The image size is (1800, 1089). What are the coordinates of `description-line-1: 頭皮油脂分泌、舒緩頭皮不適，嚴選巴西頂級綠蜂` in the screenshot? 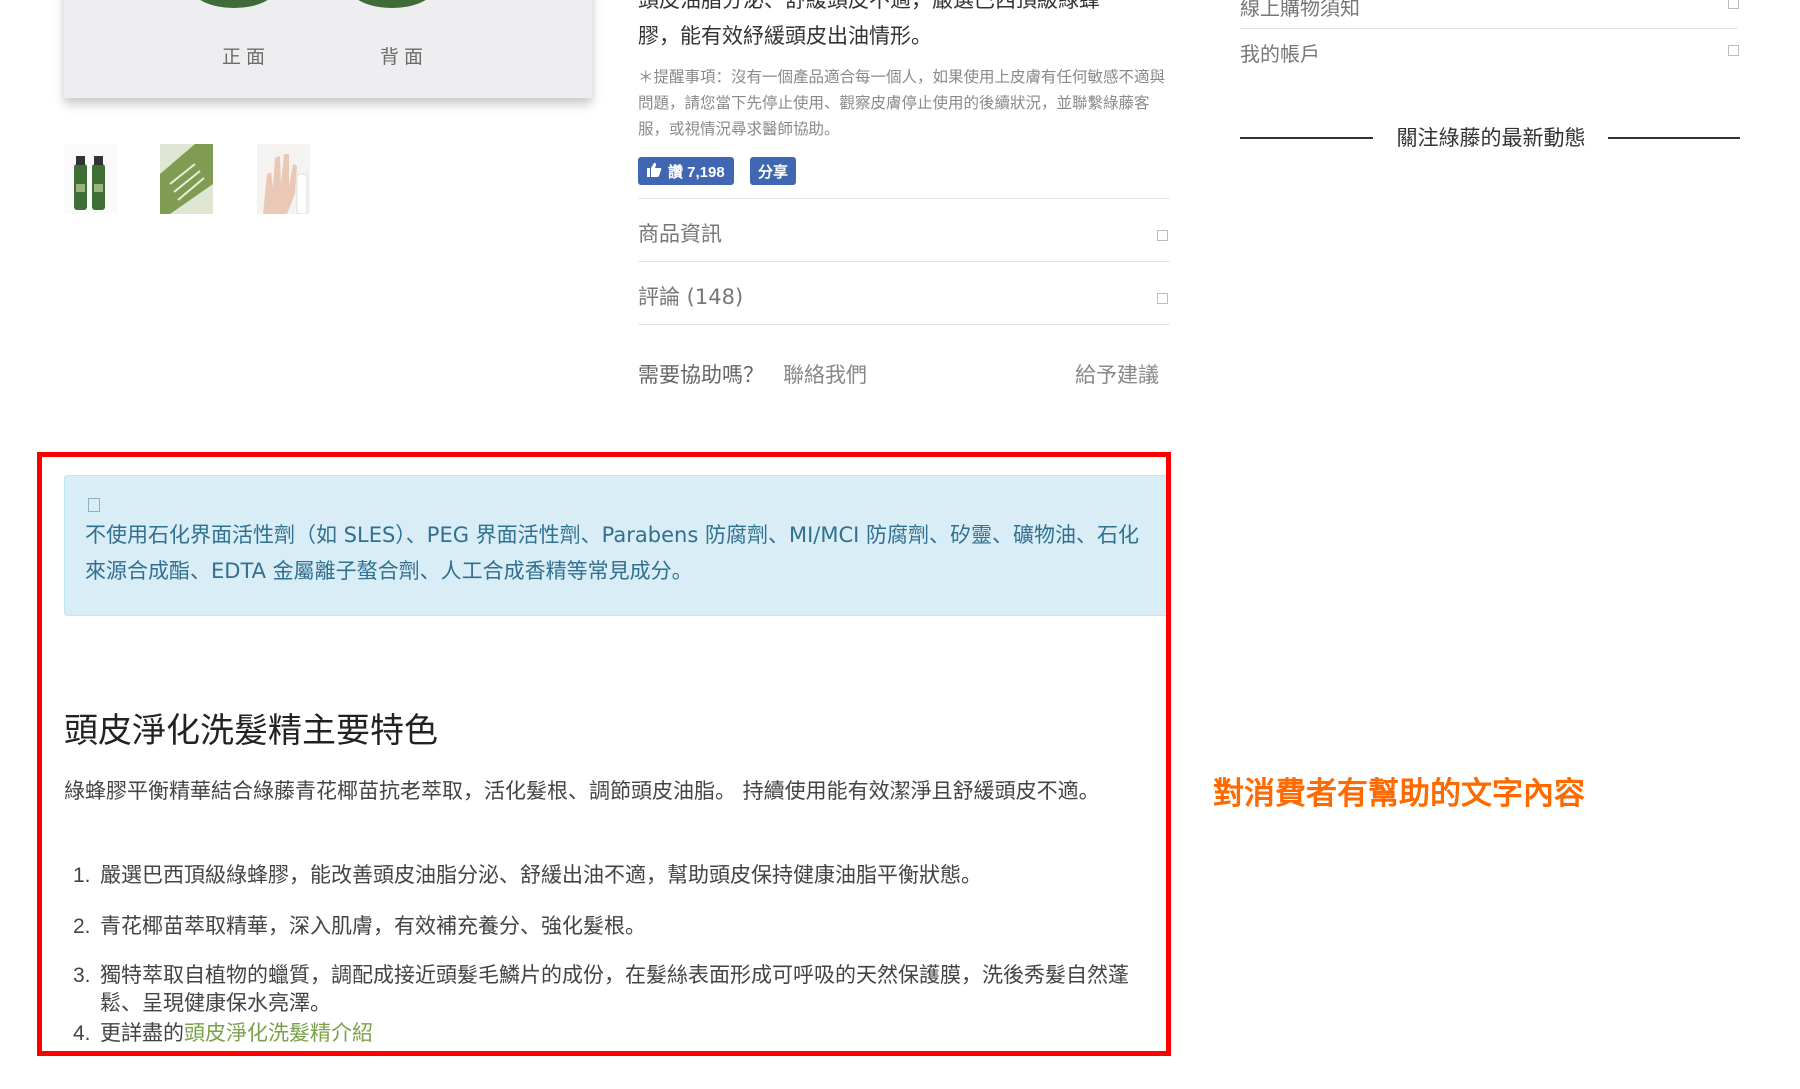 It's located at (869, 6).